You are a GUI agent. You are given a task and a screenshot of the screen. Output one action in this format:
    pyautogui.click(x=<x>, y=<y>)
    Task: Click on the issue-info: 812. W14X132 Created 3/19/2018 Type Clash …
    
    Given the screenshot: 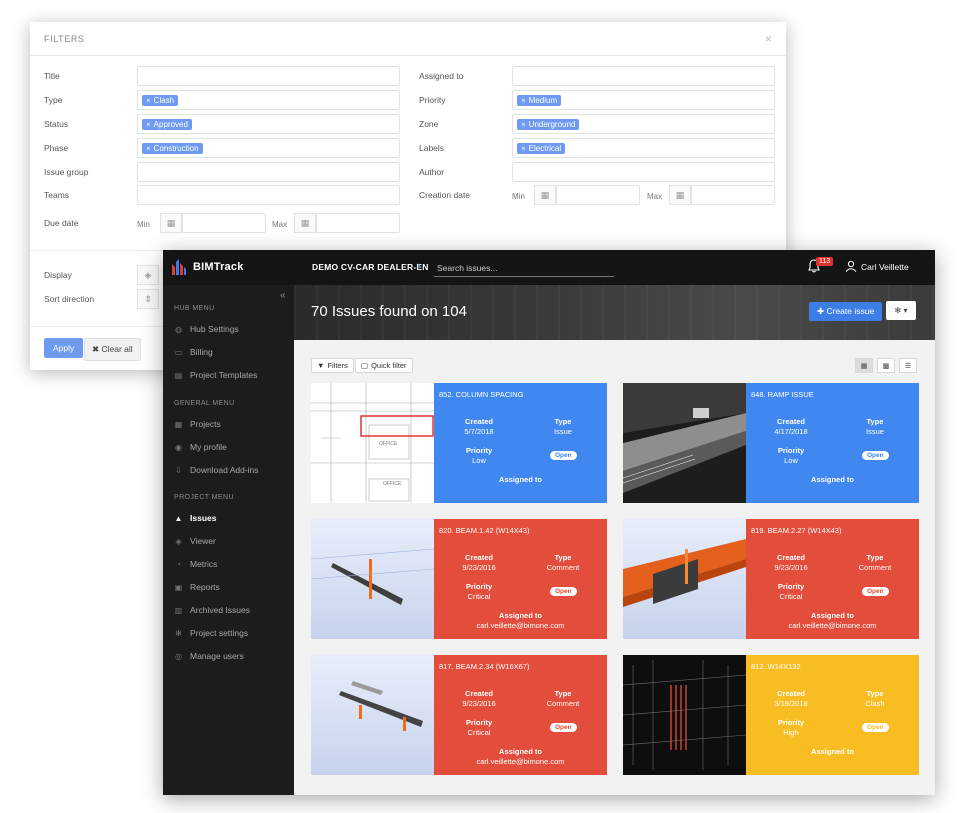 What is the action you would take?
    pyautogui.click(x=832, y=715)
    